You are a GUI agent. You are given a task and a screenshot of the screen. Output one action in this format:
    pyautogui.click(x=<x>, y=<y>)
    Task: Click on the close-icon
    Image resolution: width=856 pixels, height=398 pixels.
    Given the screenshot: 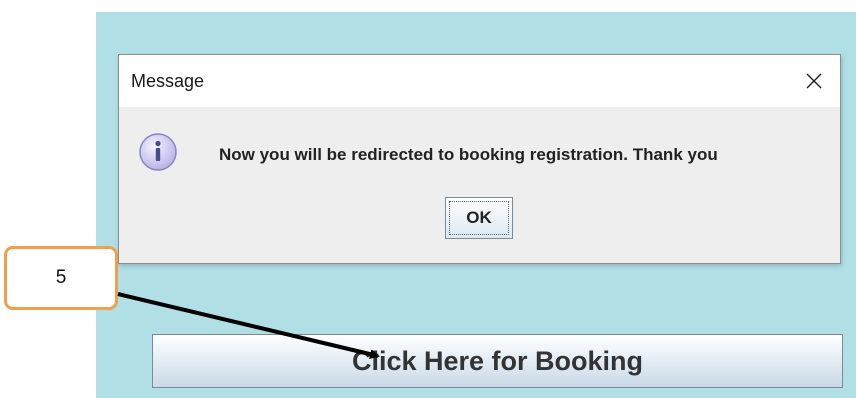 What is the action you would take?
    pyautogui.click(x=814, y=81)
    